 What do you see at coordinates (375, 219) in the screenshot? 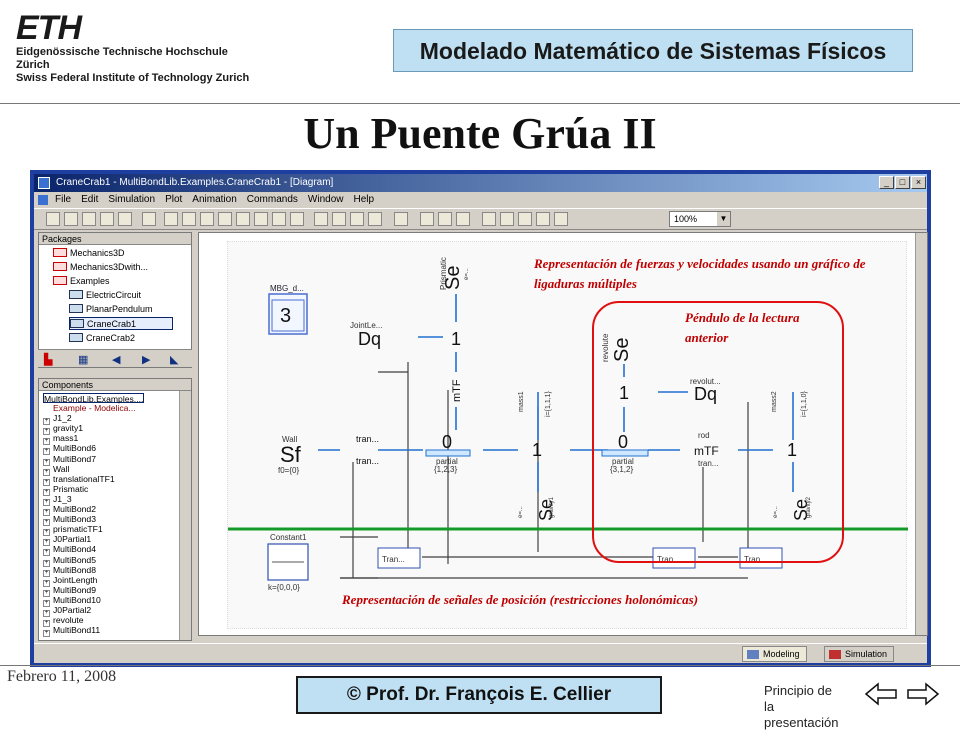
I see `grid-icon` at bounding box center [375, 219].